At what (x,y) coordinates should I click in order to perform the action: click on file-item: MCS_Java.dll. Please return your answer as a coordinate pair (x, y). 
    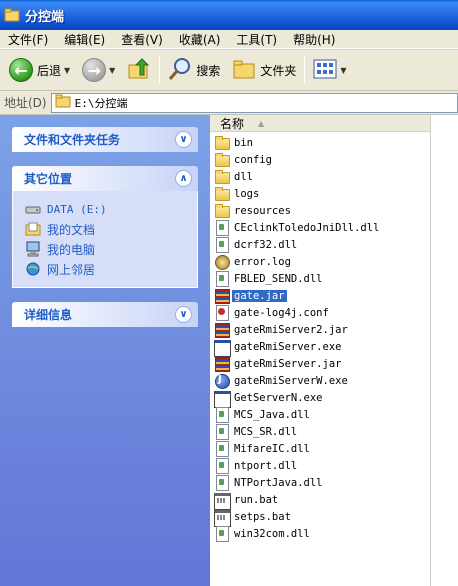
    Looking at the image, I should click on (297, 414).